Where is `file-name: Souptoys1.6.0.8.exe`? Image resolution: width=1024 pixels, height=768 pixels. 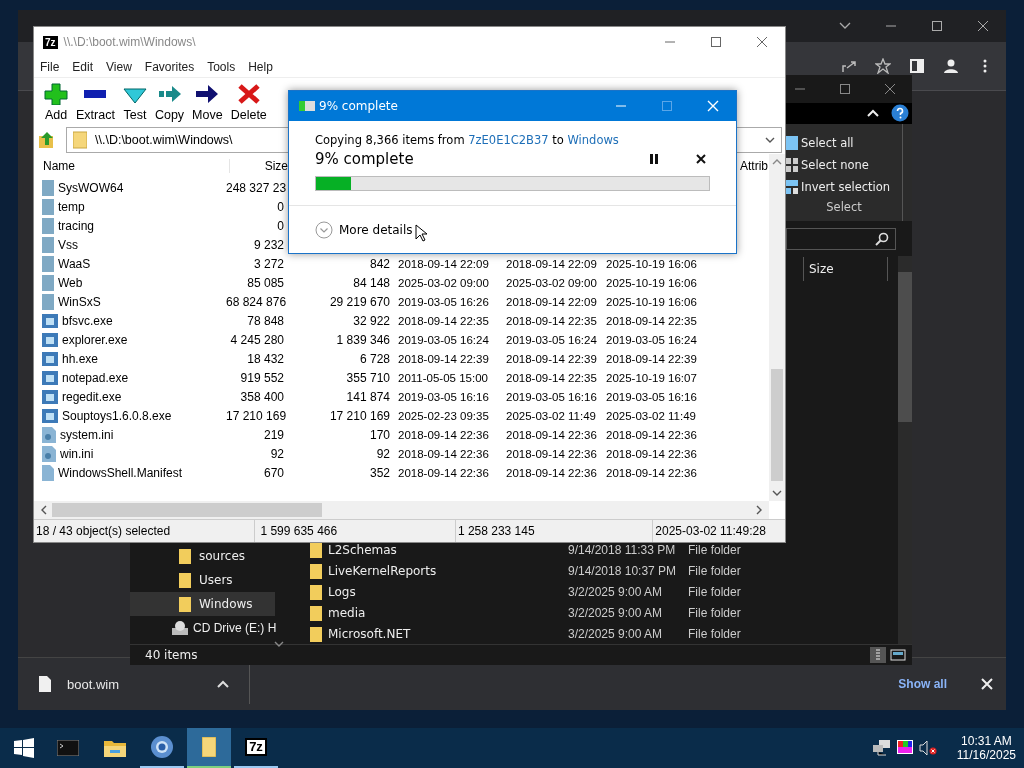
file-name: Souptoys1.6.0.8.exe is located at coordinates (117, 415).